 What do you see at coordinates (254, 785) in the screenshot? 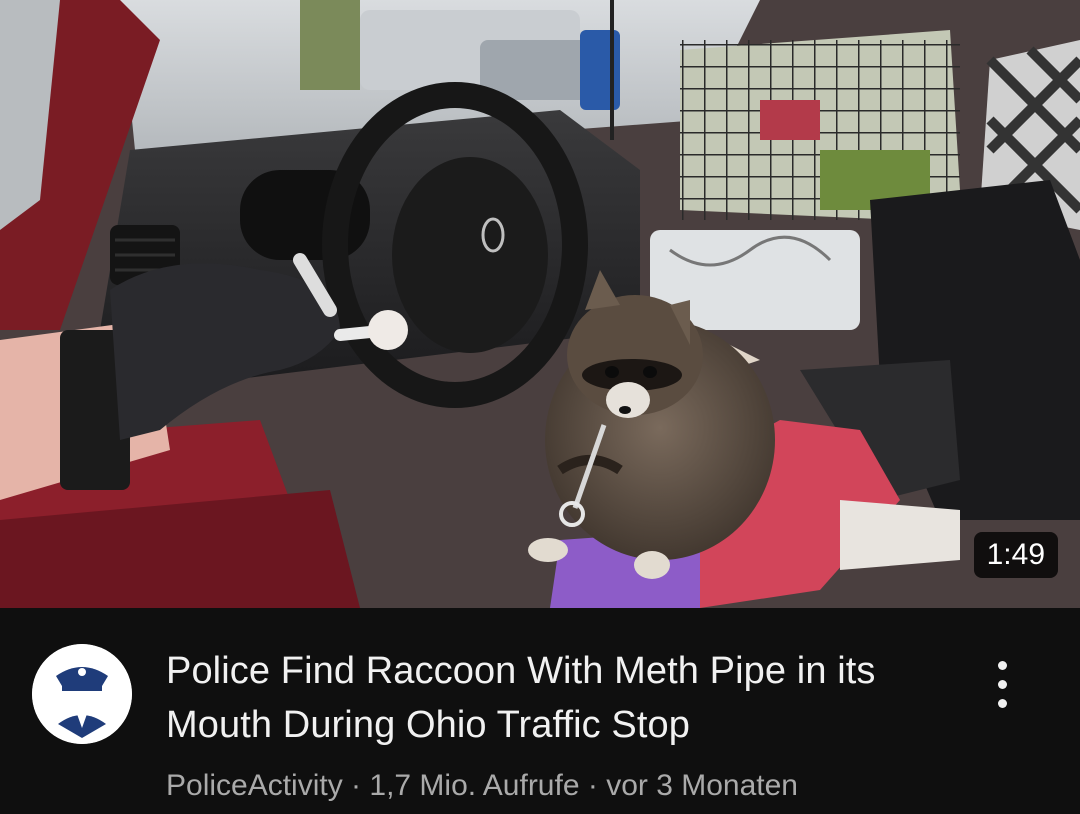
I see `channel-name: PoliceActivity` at bounding box center [254, 785].